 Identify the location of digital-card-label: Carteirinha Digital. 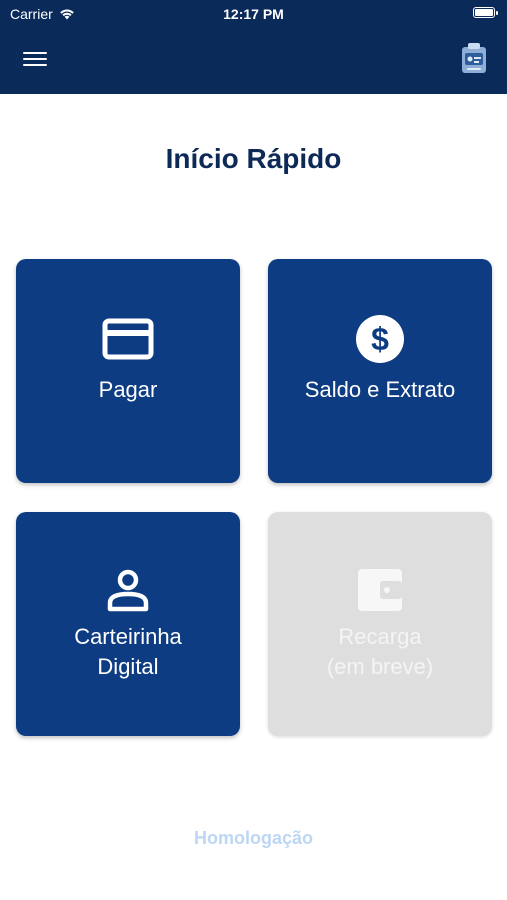
(128, 652).